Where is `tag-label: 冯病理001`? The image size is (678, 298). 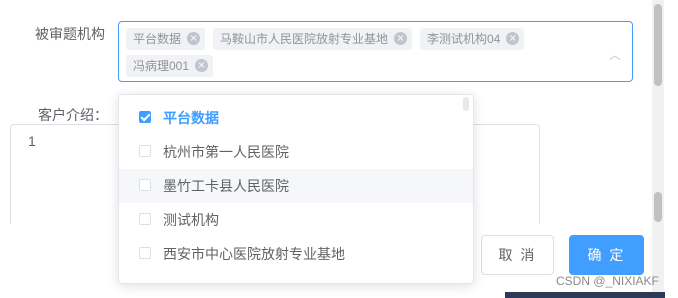 tag-label: 冯病理001 is located at coordinates (161, 66).